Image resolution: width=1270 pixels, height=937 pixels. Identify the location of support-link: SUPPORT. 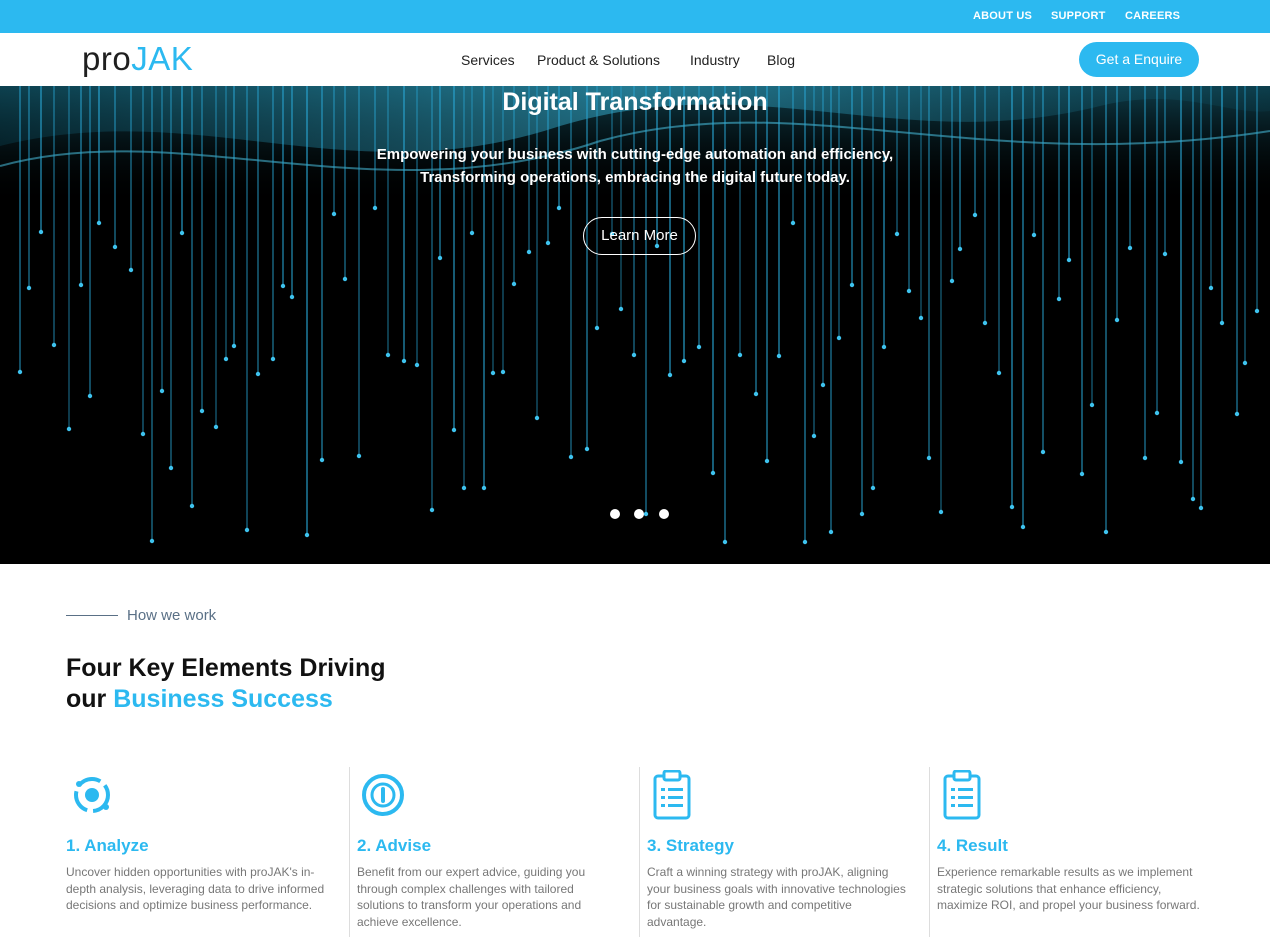
(1078, 16).